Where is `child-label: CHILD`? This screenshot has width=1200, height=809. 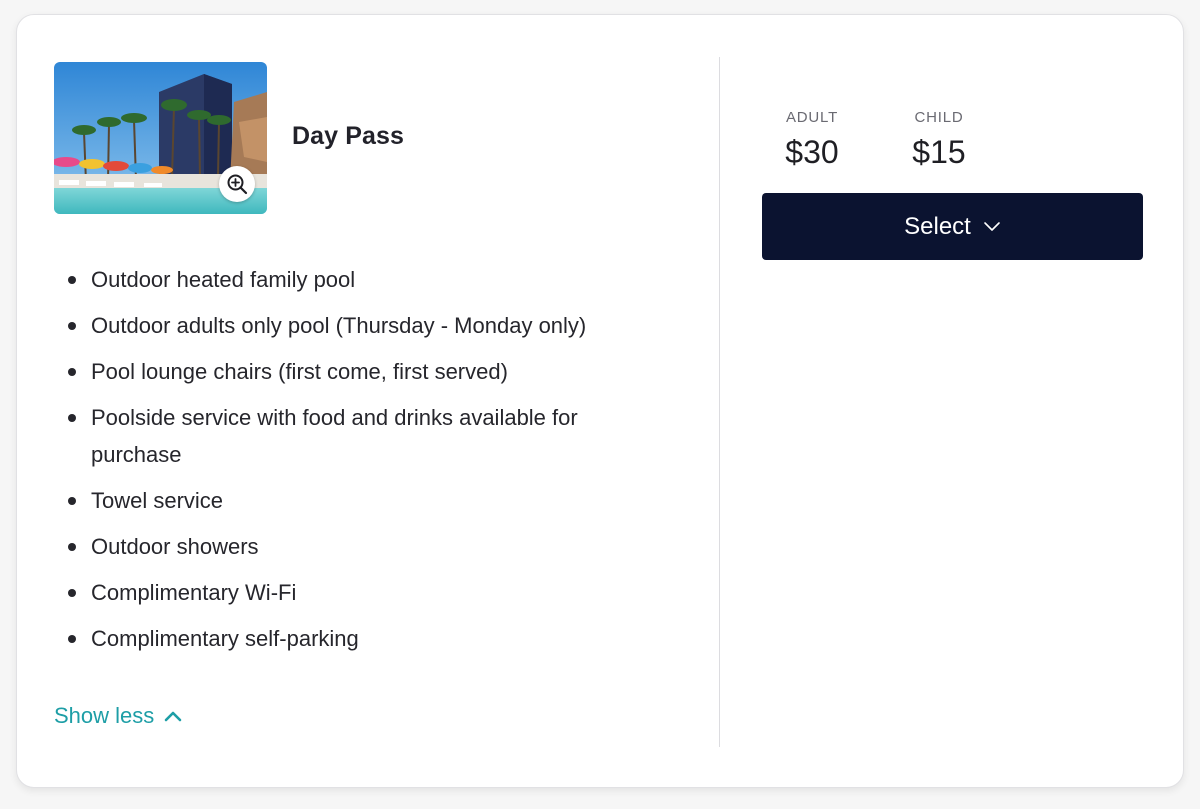
child-label: CHILD is located at coordinates (939, 117).